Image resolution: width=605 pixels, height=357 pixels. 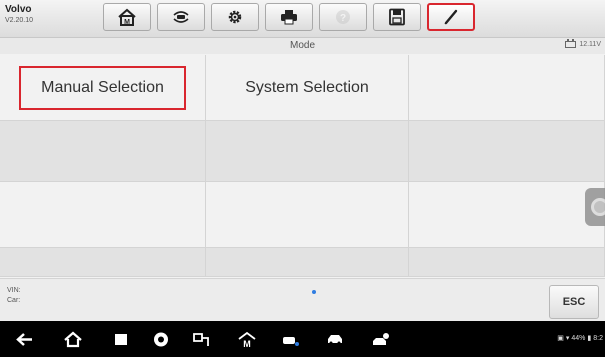 I want to click on home-button: M, so click(x=127, y=17).